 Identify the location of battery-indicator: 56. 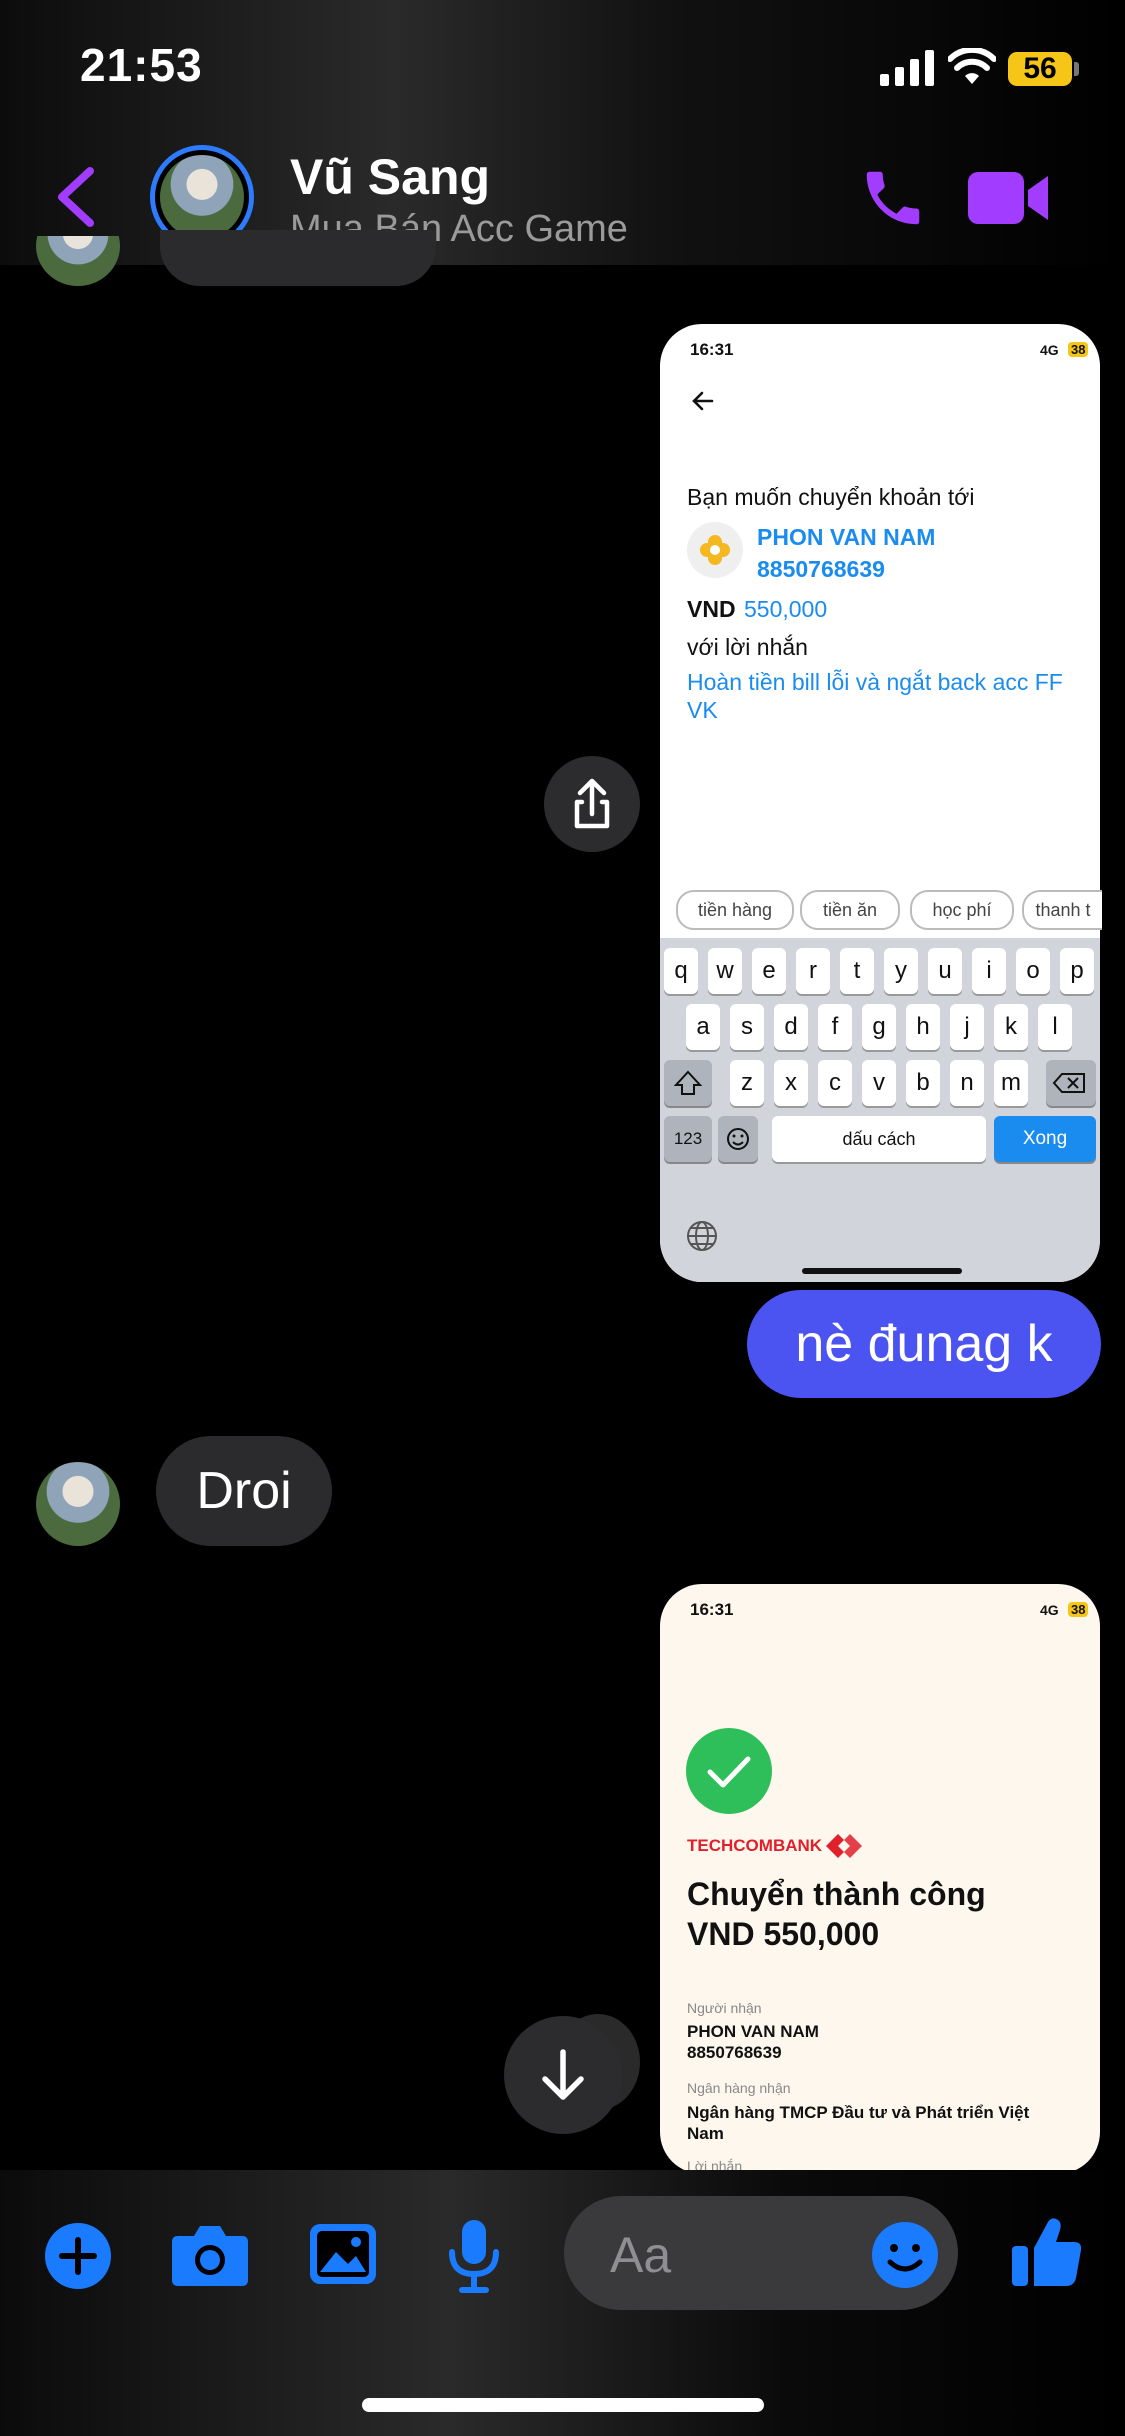
(1040, 69).